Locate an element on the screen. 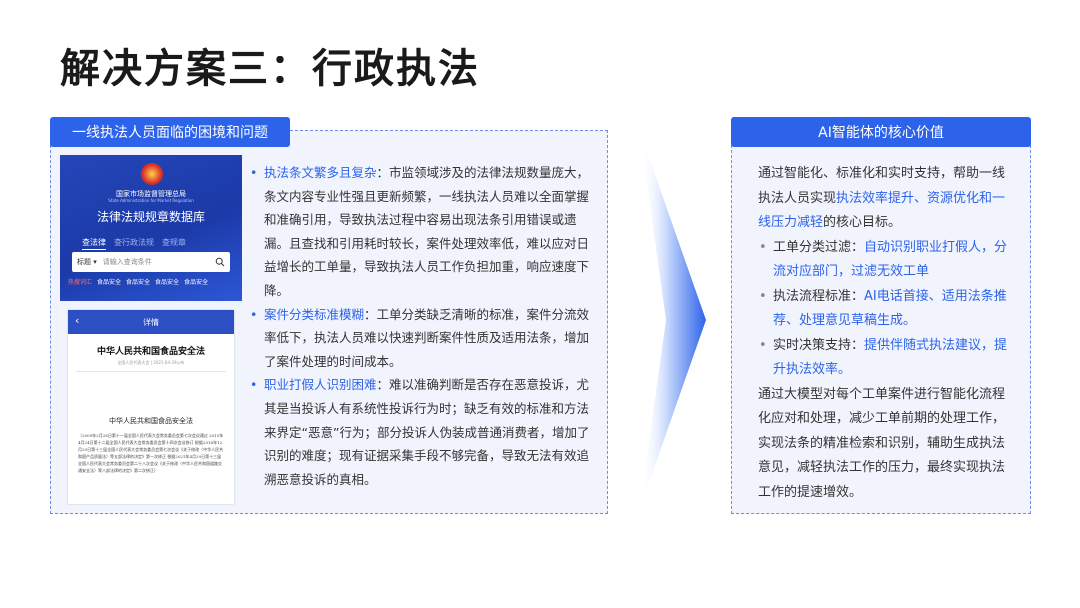 The image size is (1080, 608). list-item: 工单分类过滤：自动识别职业打假人，分流对应部门，过滤无效工单 is located at coordinates (884, 260).